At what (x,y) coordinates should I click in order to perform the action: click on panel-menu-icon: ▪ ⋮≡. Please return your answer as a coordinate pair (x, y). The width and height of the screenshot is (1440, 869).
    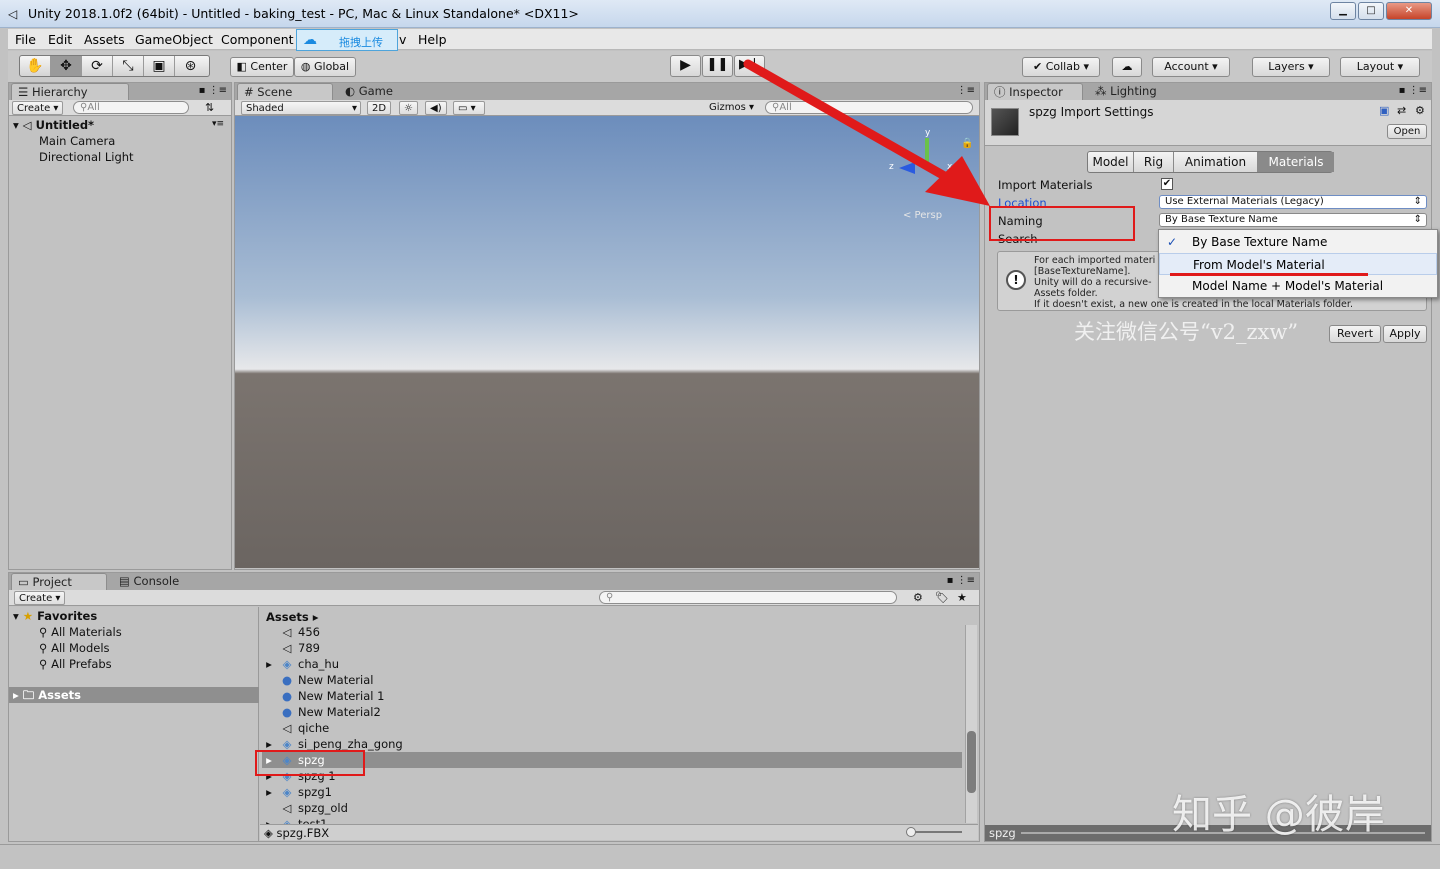
    Looking at the image, I should click on (213, 90).